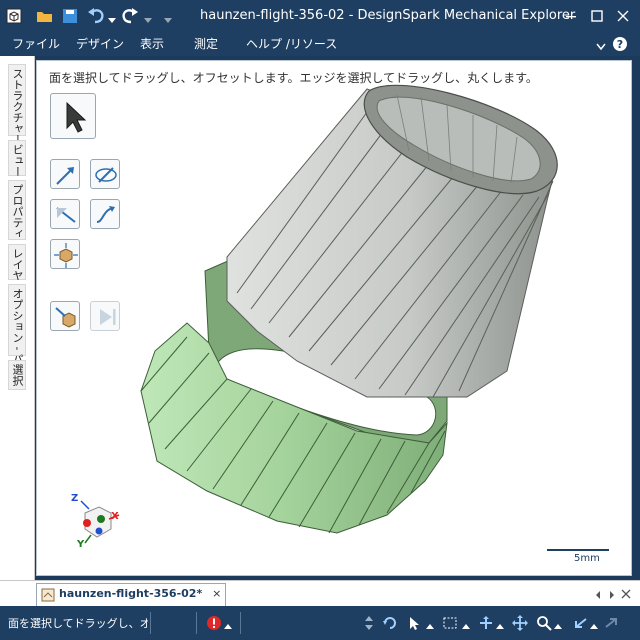  What do you see at coordinates (594, 624) in the screenshot?
I see `previous-view-dropdown-icon` at bounding box center [594, 624].